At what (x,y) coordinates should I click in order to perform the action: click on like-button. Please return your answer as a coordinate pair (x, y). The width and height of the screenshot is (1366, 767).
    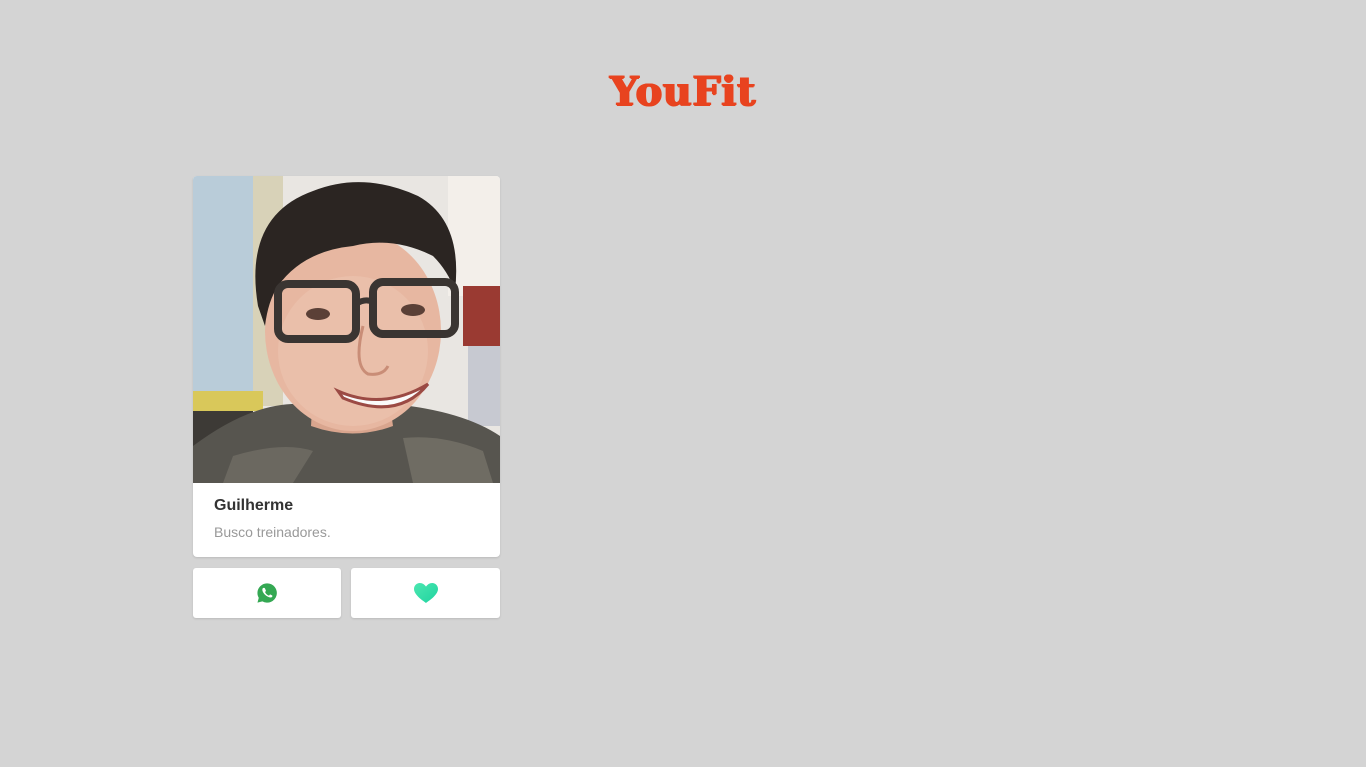
    Looking at the image, I should click on (425, 593).